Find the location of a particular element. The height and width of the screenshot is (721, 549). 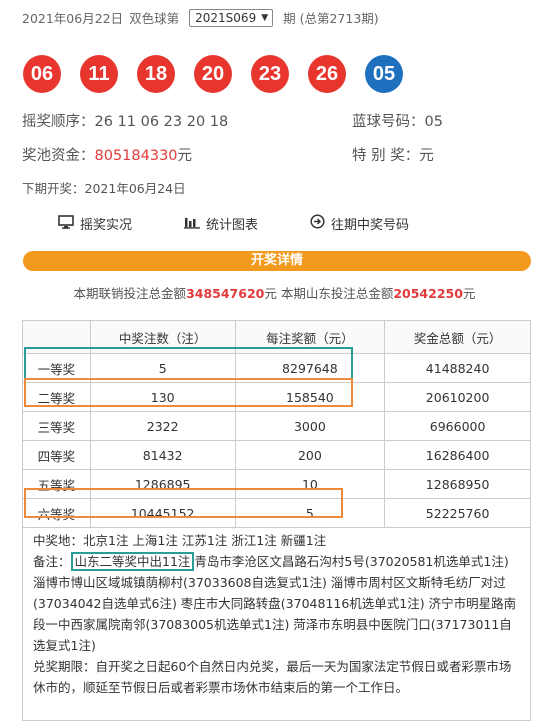

winning-places: 中奖地：北京1注 上海1注 江苏1注 浙江1注 新疆1注 is located at coordinates (180, 540).